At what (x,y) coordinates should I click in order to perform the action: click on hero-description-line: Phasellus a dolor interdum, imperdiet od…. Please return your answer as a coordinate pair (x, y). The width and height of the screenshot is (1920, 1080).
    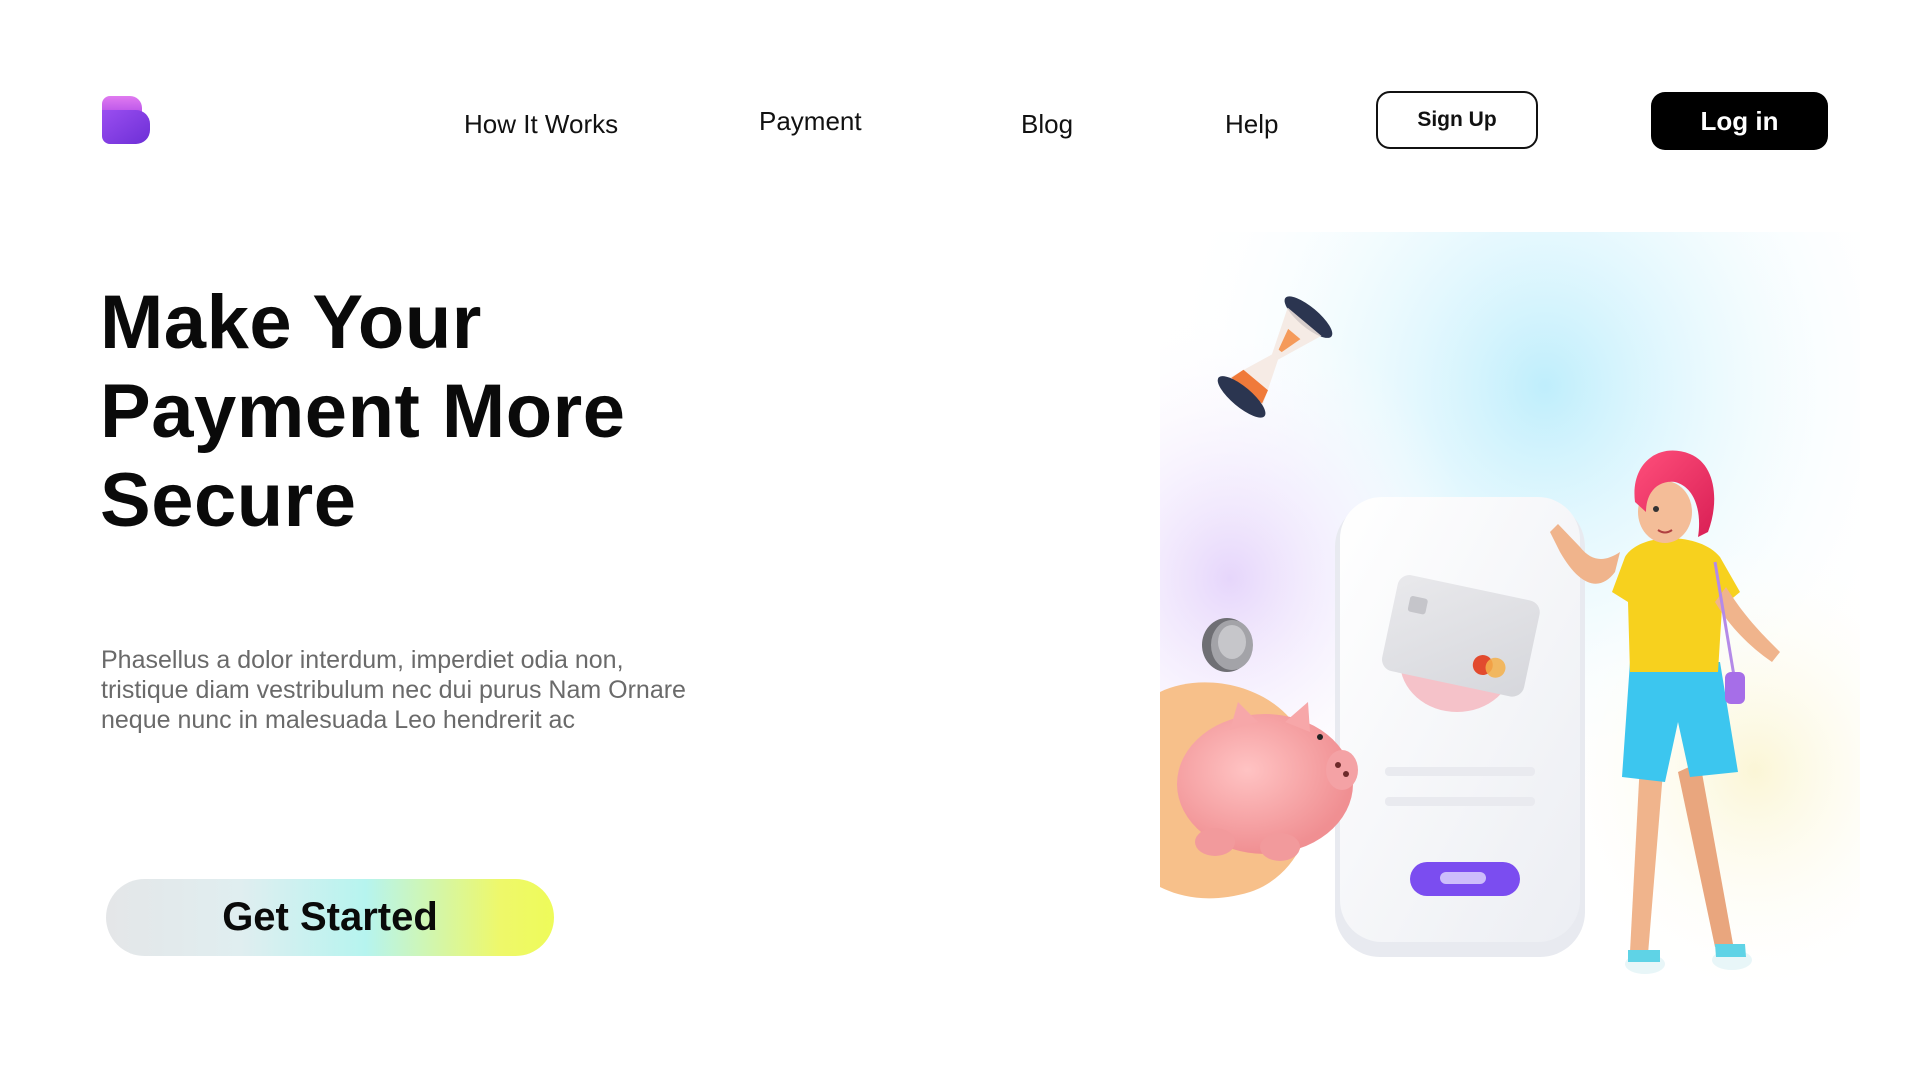
    Looking at the image, I should click on (362, 660).